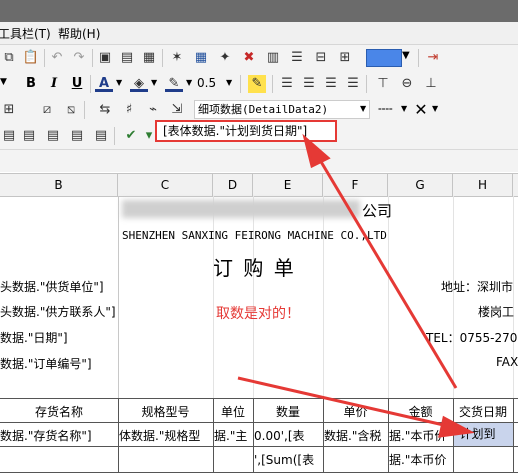 This screenshot has height=473, width=518. What do you see at coordinates (131, 136) in the screenshot?
I see `apply-icon: ✔` at bounding box center [131, 136].